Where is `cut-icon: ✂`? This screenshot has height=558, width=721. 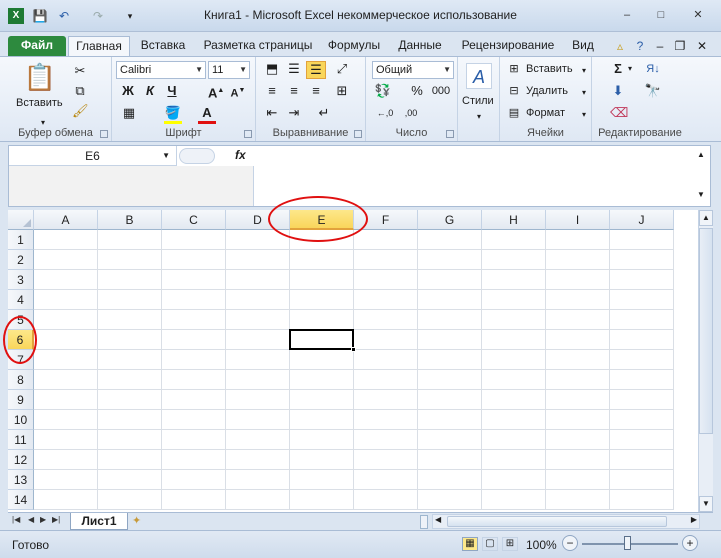 cut-icon: ✂ is located at coordinates (80, 71).